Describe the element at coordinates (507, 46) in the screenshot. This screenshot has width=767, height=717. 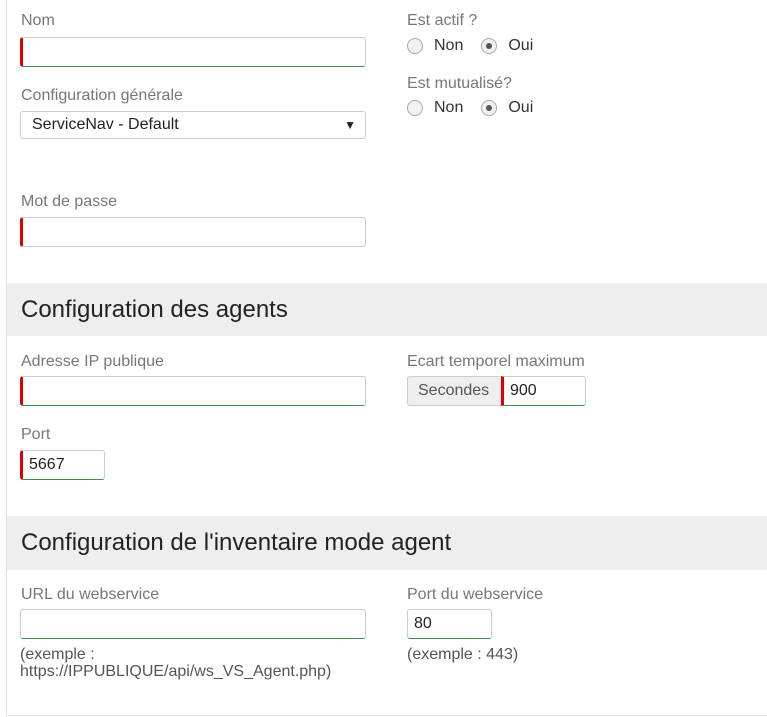
I see `est-actif-option-oui: Oui` at that location.